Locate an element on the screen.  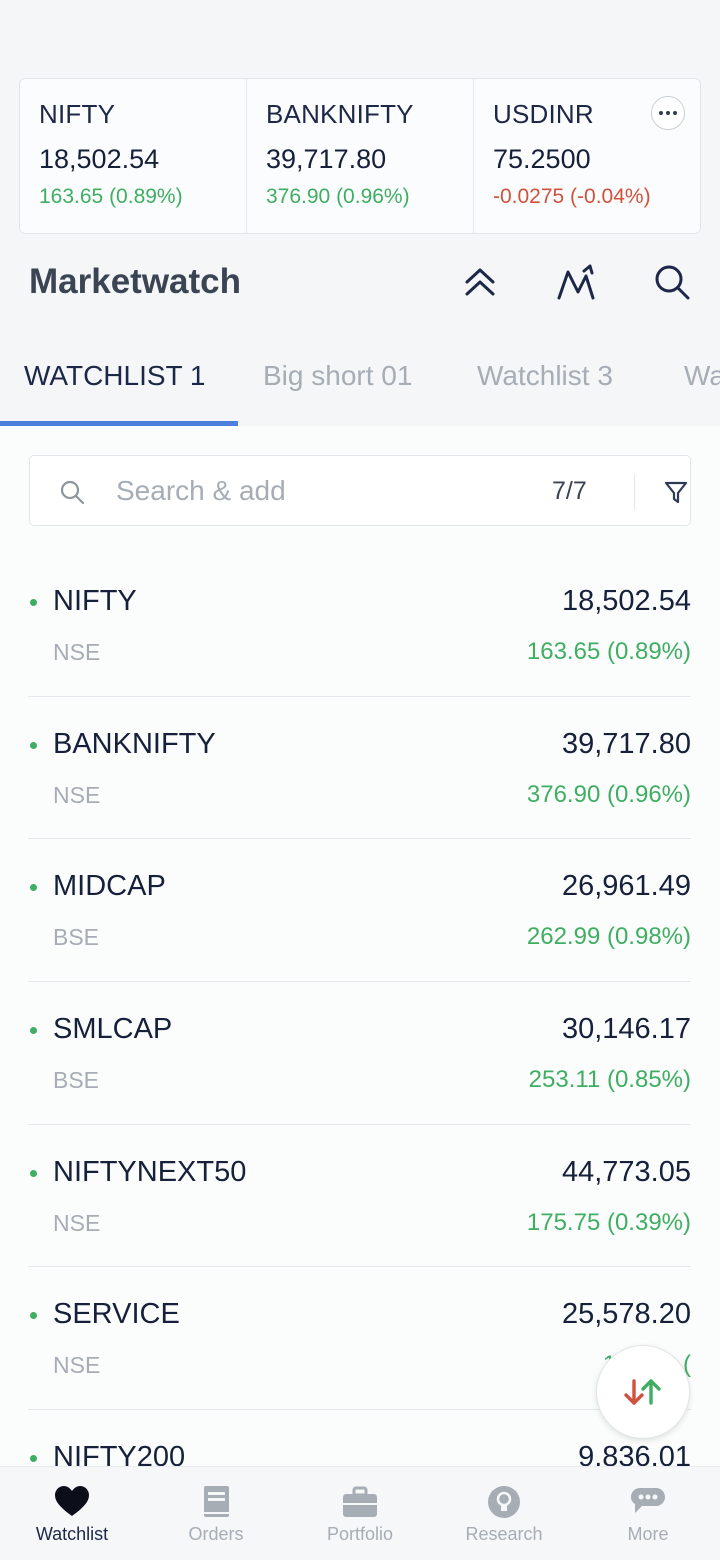
buy-sell-button is located at coordinates (643, 1392).